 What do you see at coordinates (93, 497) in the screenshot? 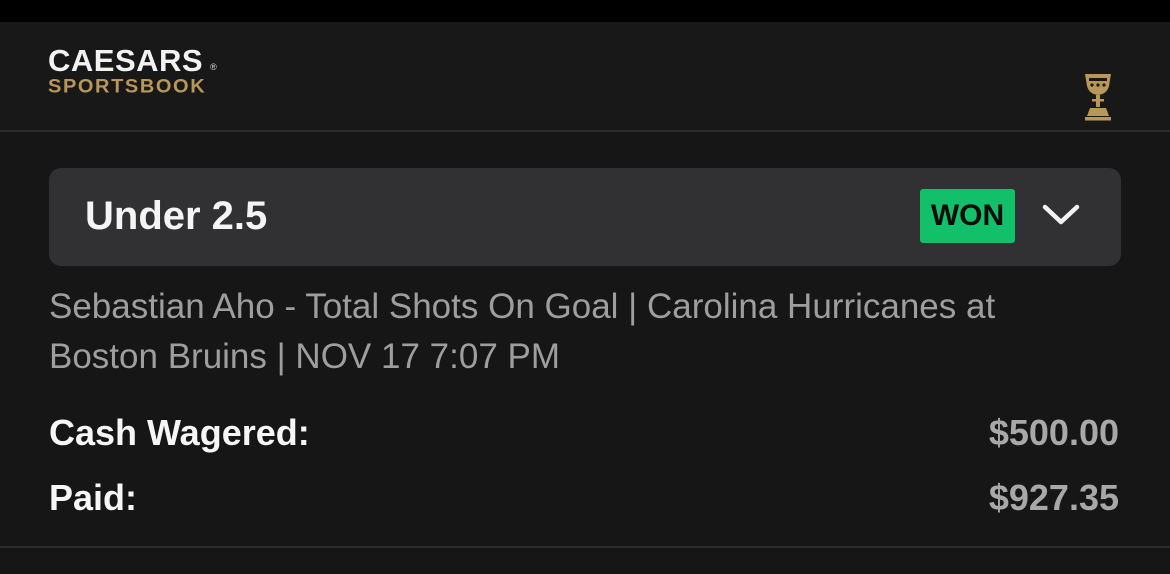
I see `paid-label: Paid:` at bounding box center [93, 497].